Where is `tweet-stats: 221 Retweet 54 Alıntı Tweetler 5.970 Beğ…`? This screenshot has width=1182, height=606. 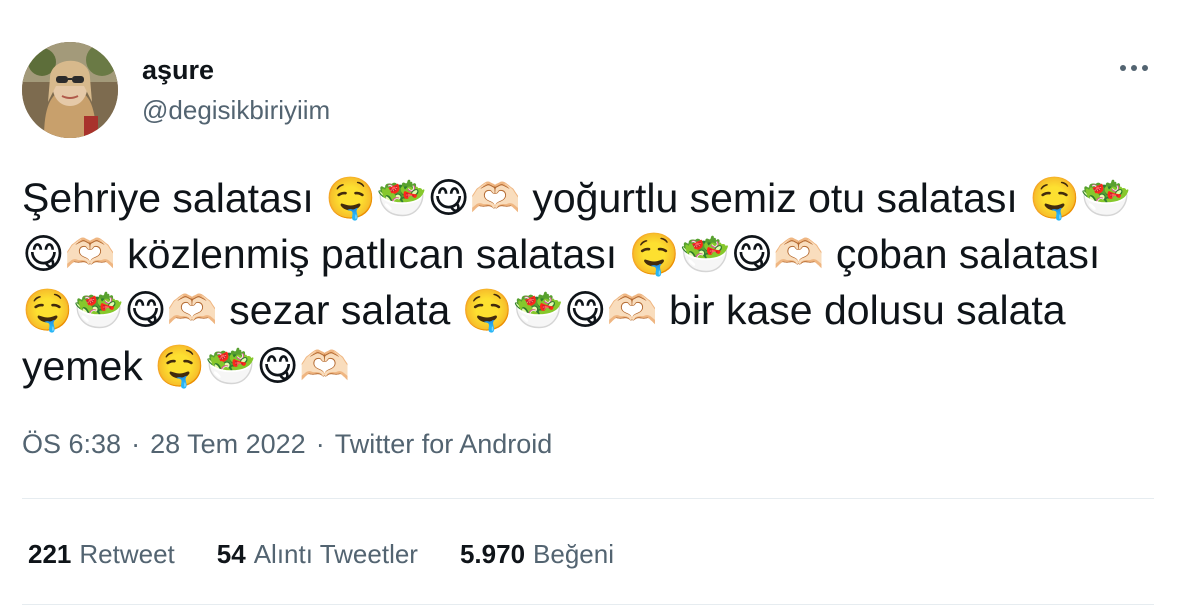 tweet-stats: 221 Retweet 54 Alıntı Tweetler 5.970 Beğ… is located at coordinates (342, 554).